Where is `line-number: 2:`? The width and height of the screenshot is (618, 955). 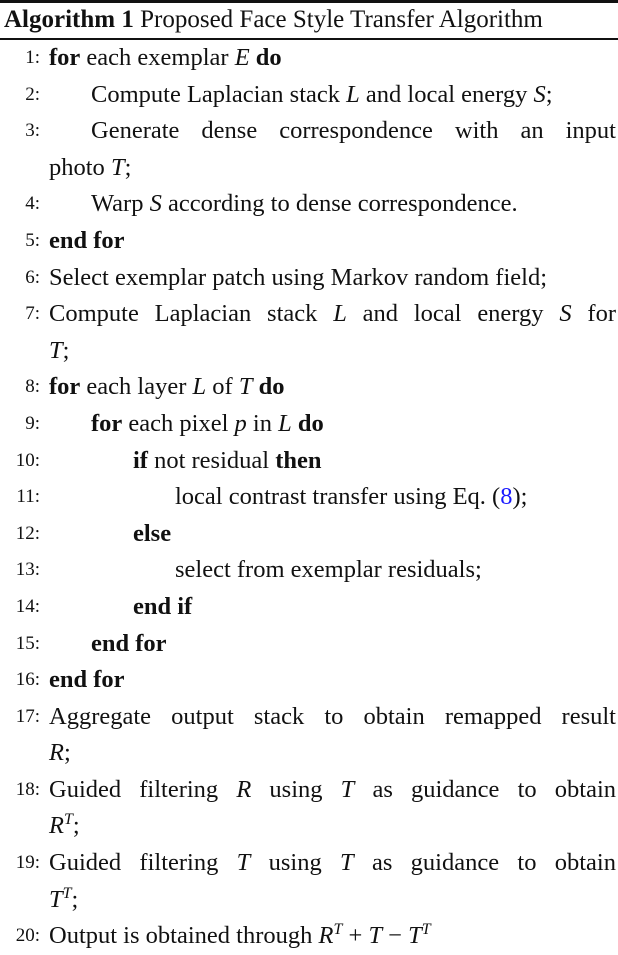 line-number: 2: is located at coordinates (32, 94).